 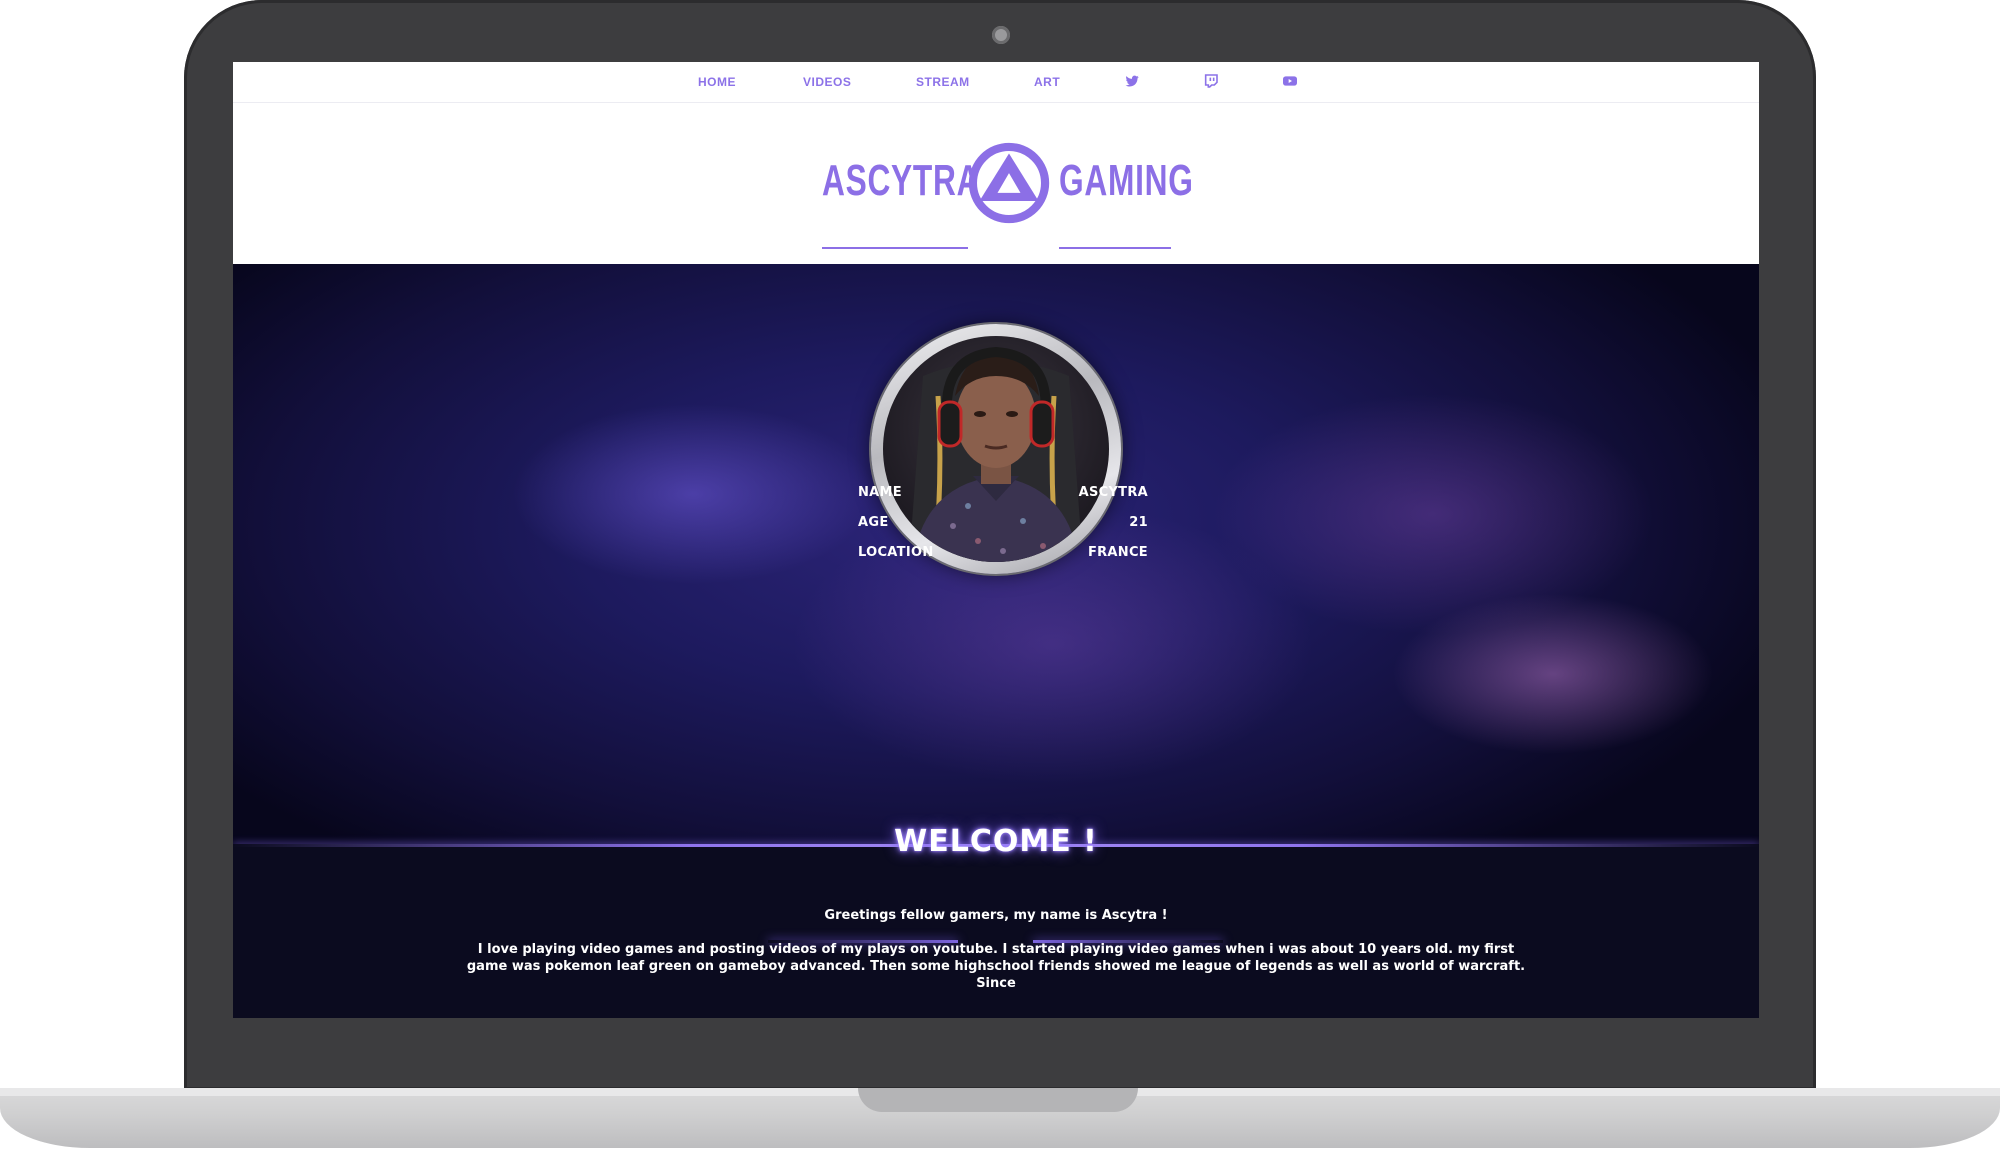 I want to click on welcome-title: WELCOME !, so click(x=996, y=841).